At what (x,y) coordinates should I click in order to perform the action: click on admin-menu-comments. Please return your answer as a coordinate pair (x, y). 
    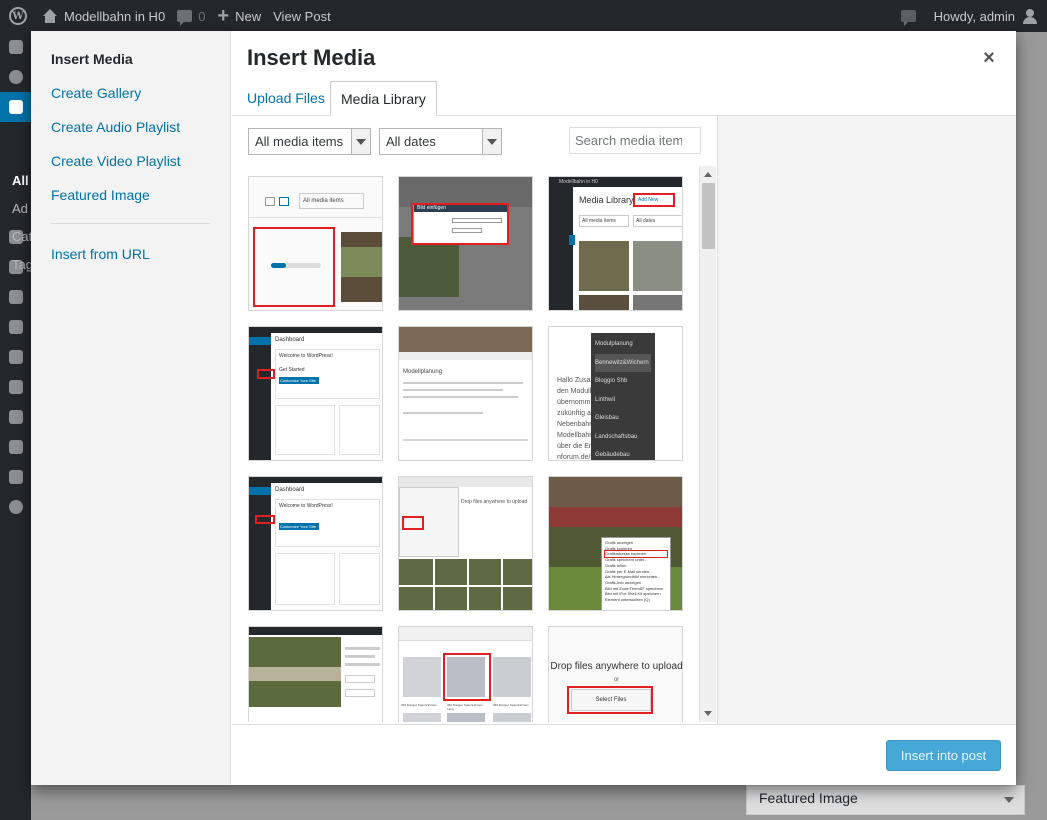
    Looking at the image, I should click on (15, 297).